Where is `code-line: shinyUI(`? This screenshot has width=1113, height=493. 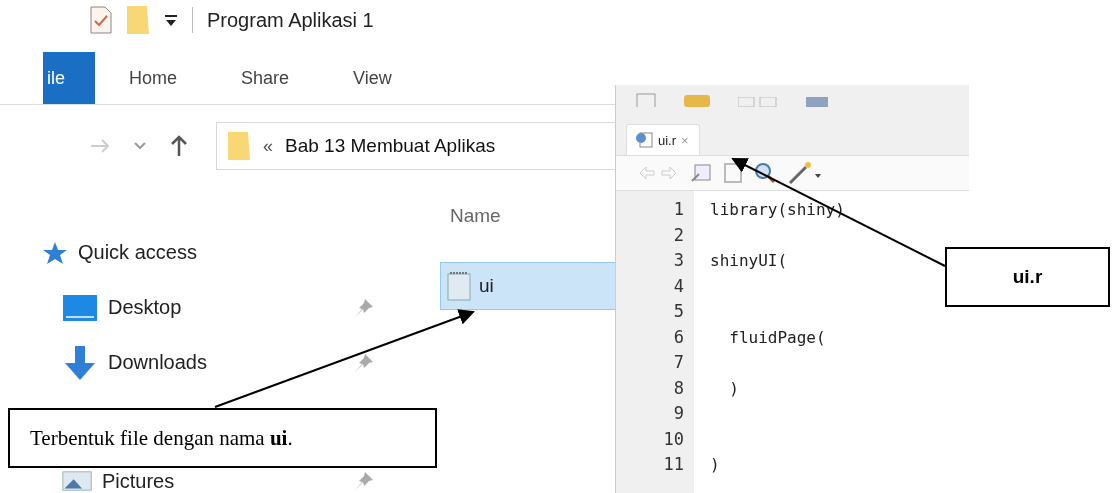
code-line: shinyUI( is located at coordinates (749, 261).